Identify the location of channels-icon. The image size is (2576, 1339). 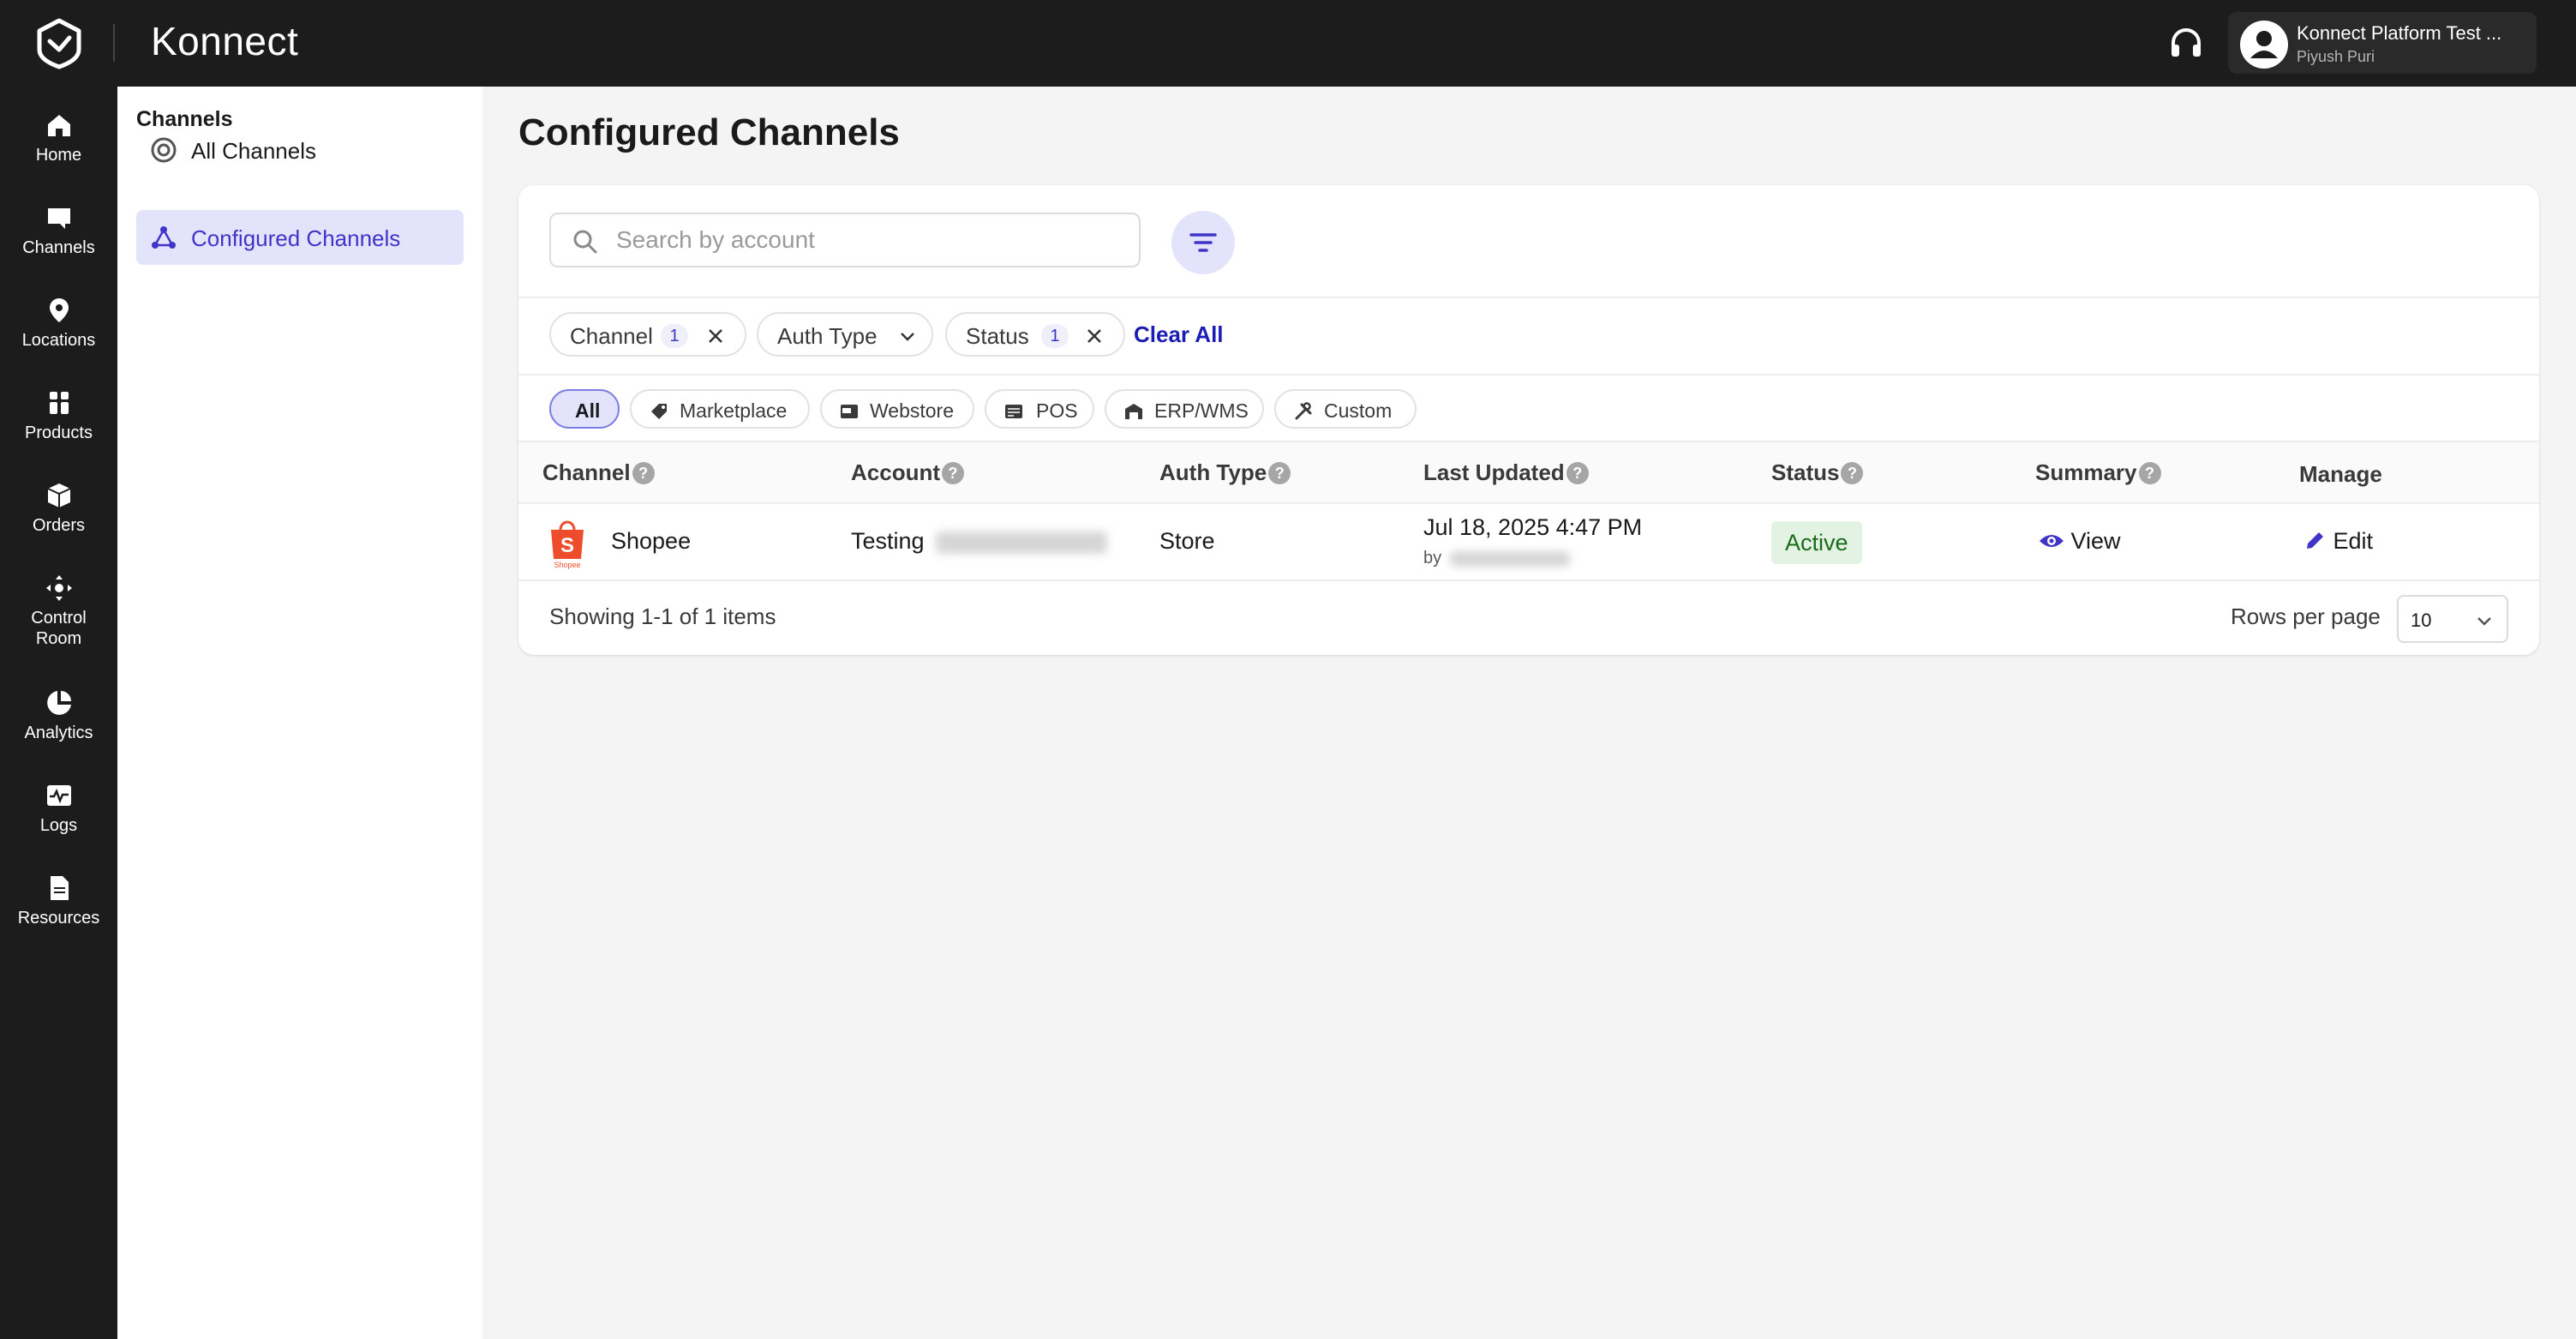
(58, 218).